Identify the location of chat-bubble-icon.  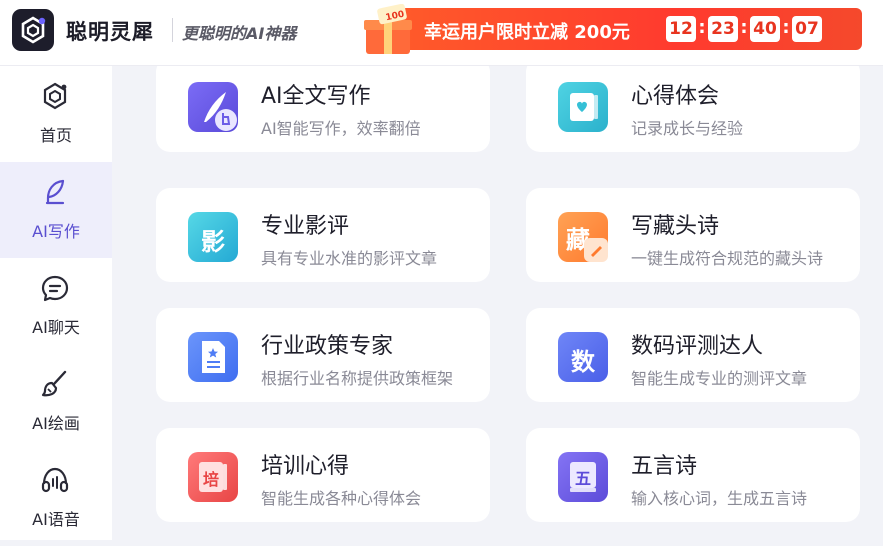
(55, 288).